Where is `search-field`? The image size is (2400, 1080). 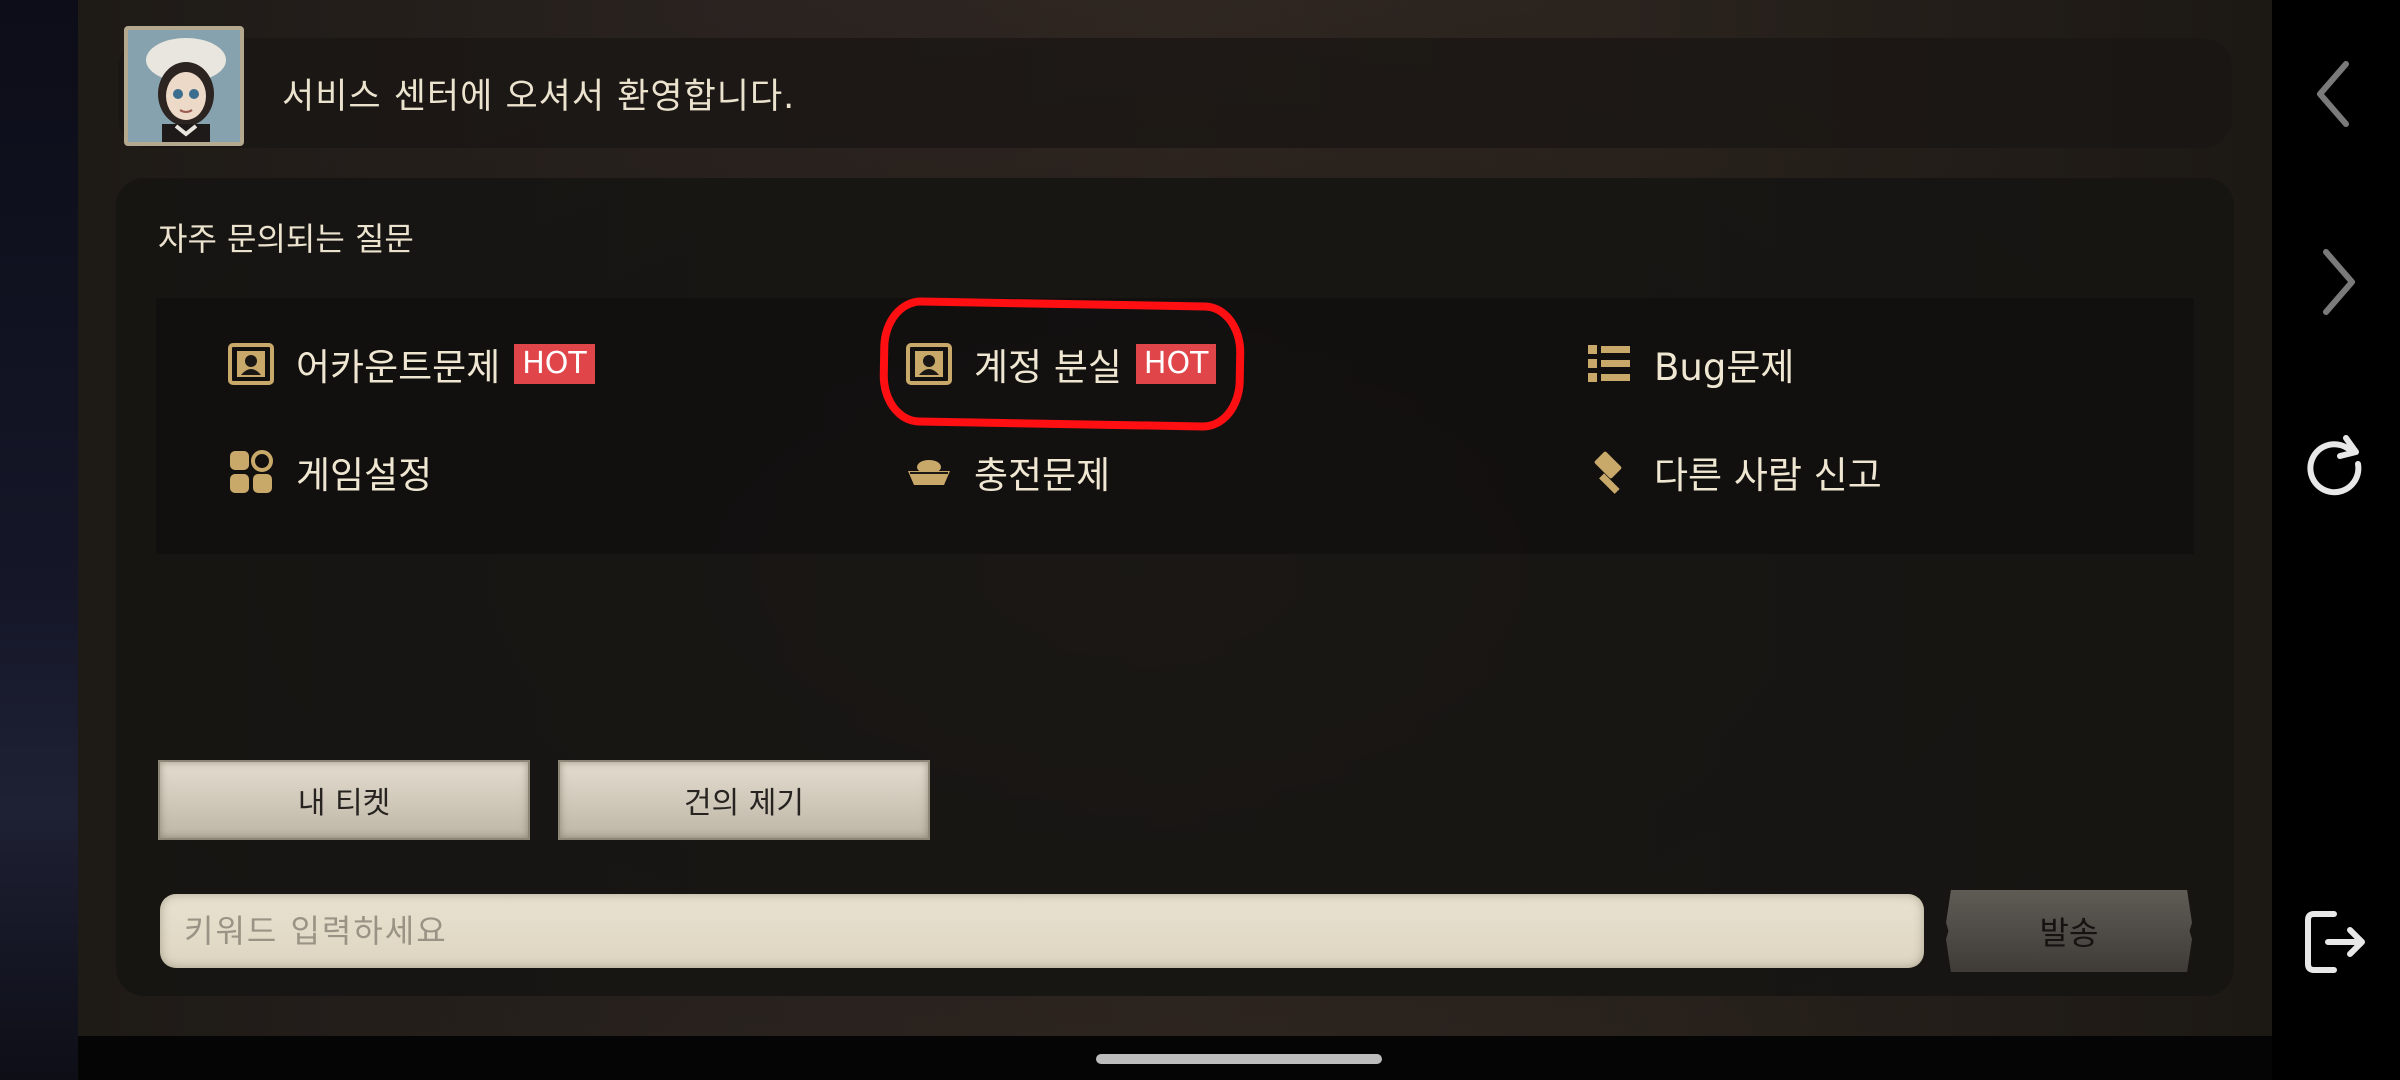 search-field is located at coordinates (1042, 931).